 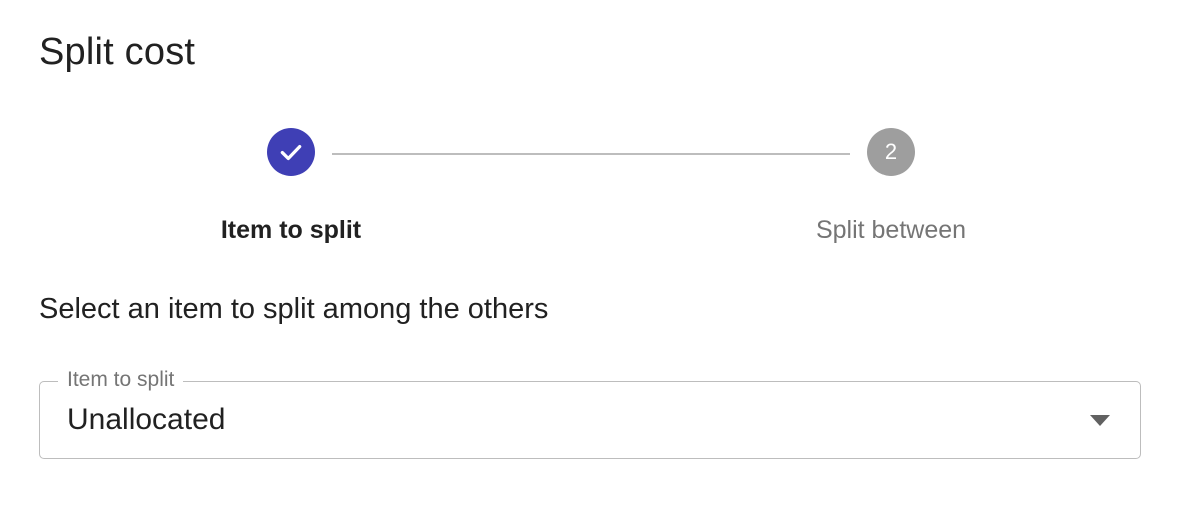 I want to click on instruction-text: Select an item to split among the others, so click(x=294, y=309).